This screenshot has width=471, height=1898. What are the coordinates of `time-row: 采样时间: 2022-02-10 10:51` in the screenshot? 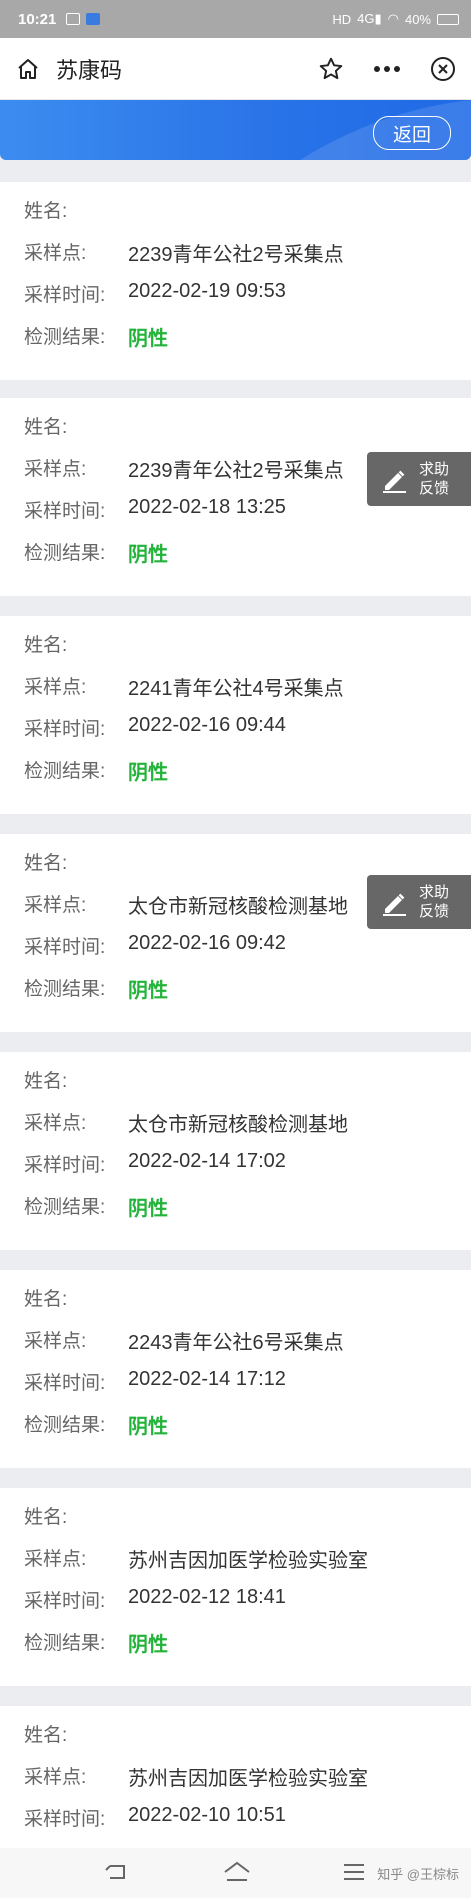 It's located at (155, 1817).